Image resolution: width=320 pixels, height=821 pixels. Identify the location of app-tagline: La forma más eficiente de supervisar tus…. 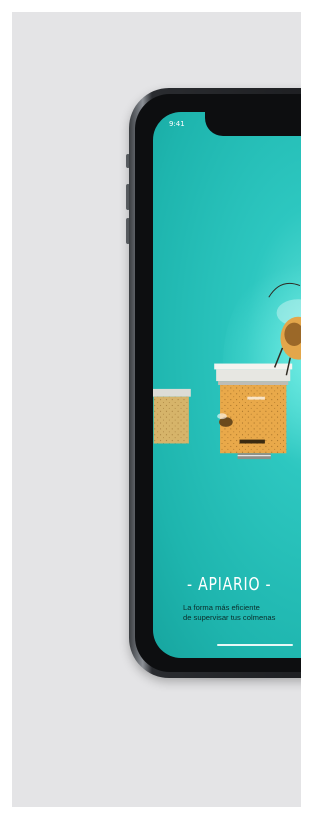
(242, 613).